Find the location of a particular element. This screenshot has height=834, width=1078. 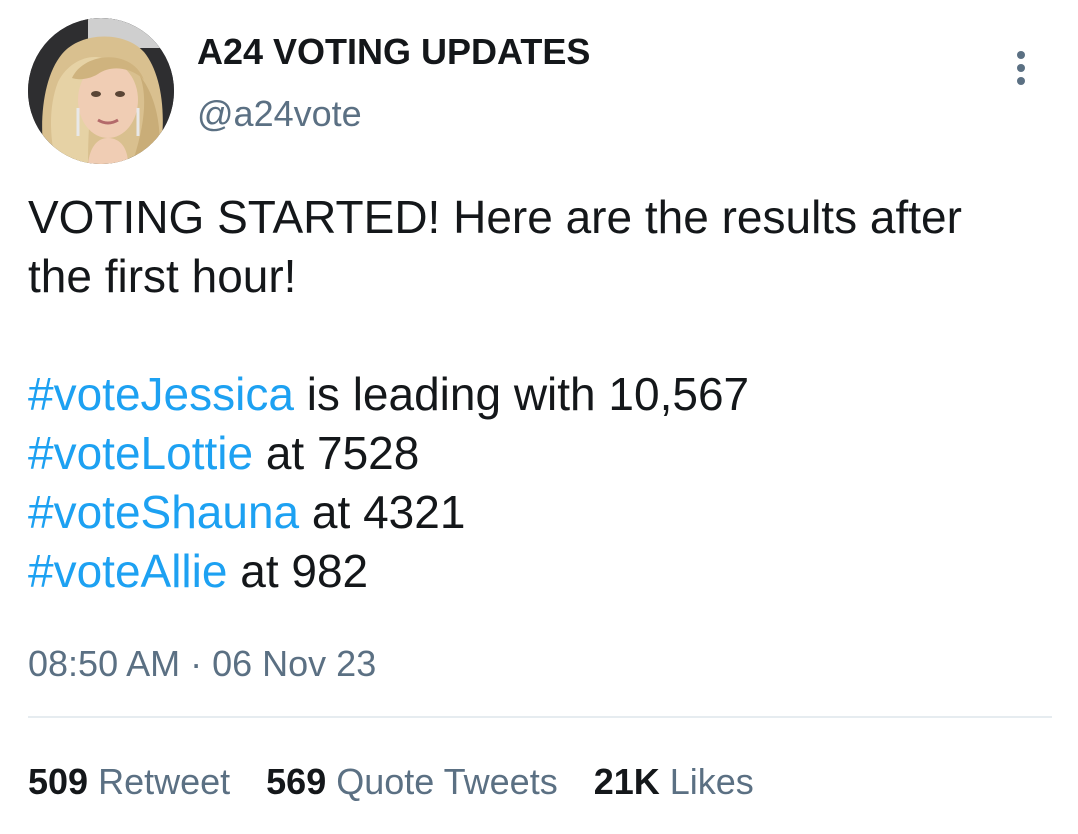

engagement-stats: 509 Retweet 569 Quote Tweets 21K Likes is located at coordinates (391, 782).